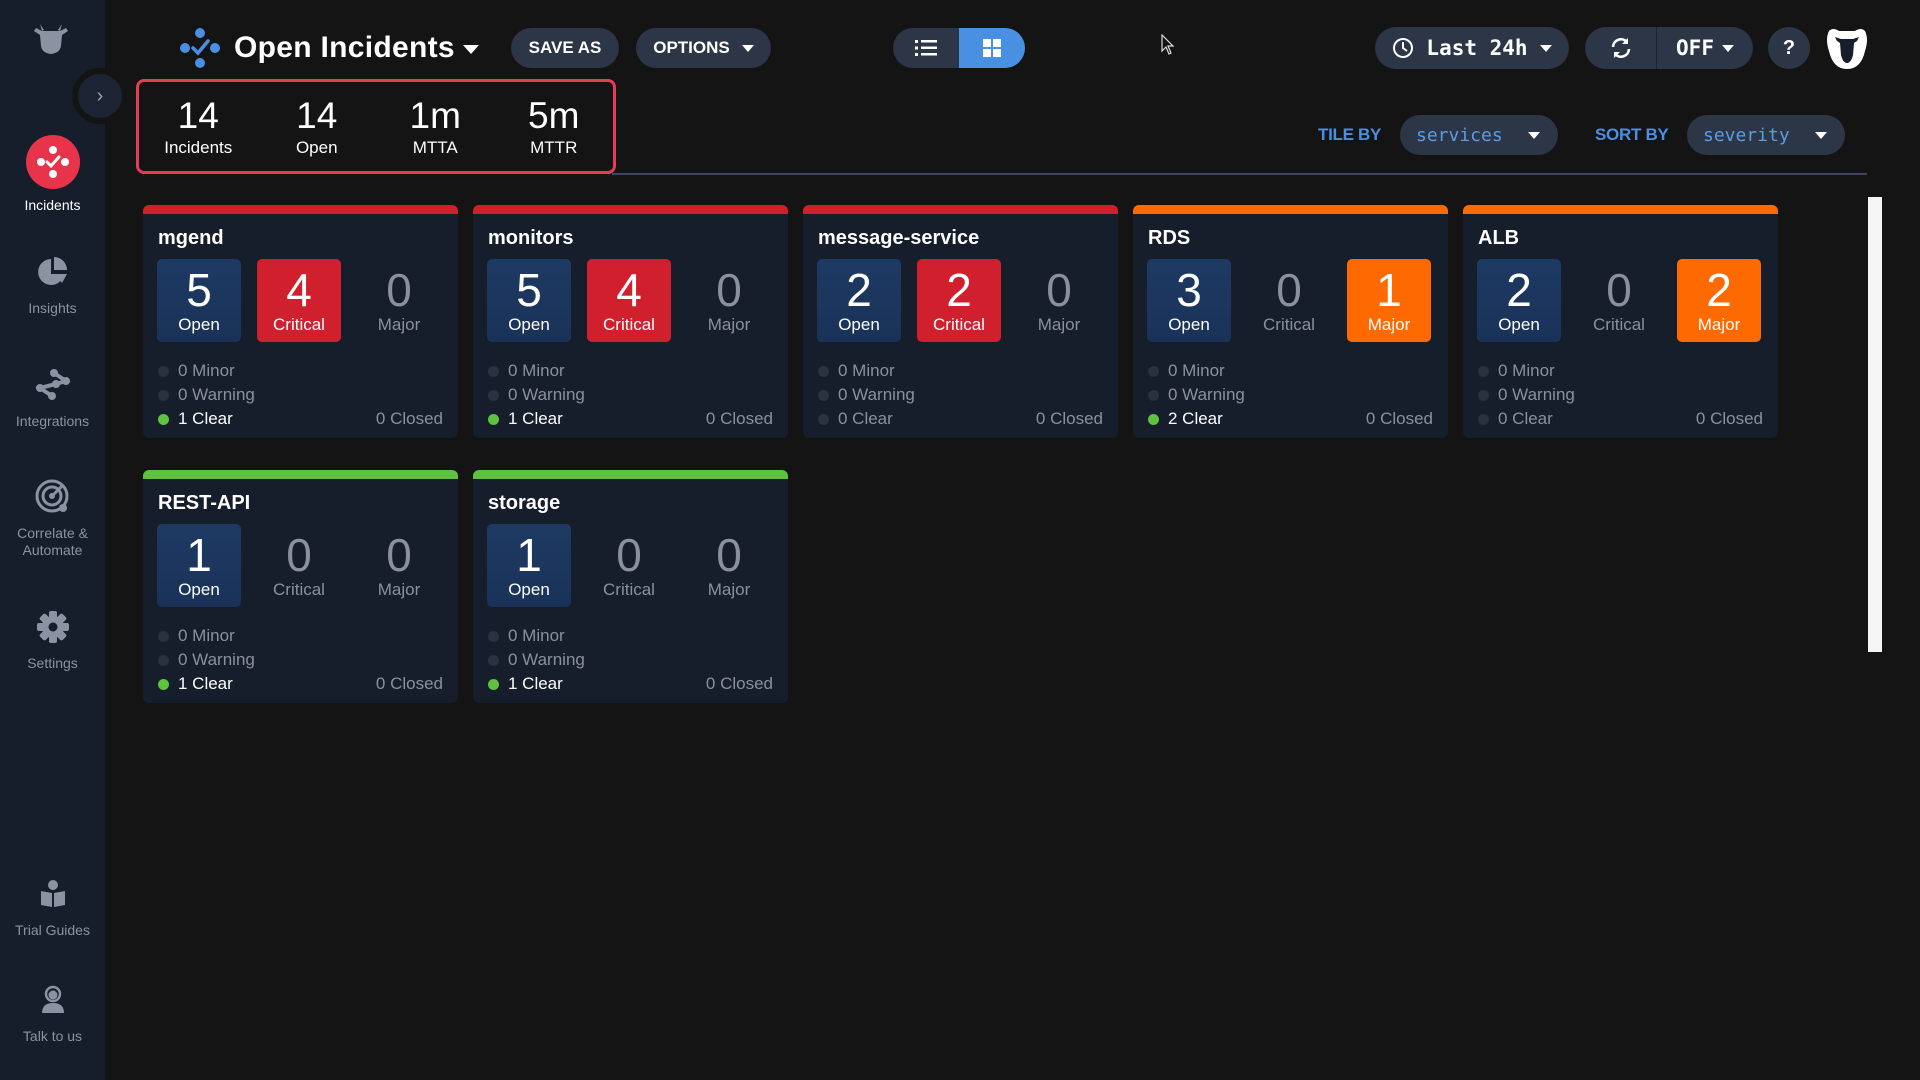  Describe the element at coordinates (1705, 48) in the screenshot. I see `auto-refresh-dropdown: OFF` at that location.